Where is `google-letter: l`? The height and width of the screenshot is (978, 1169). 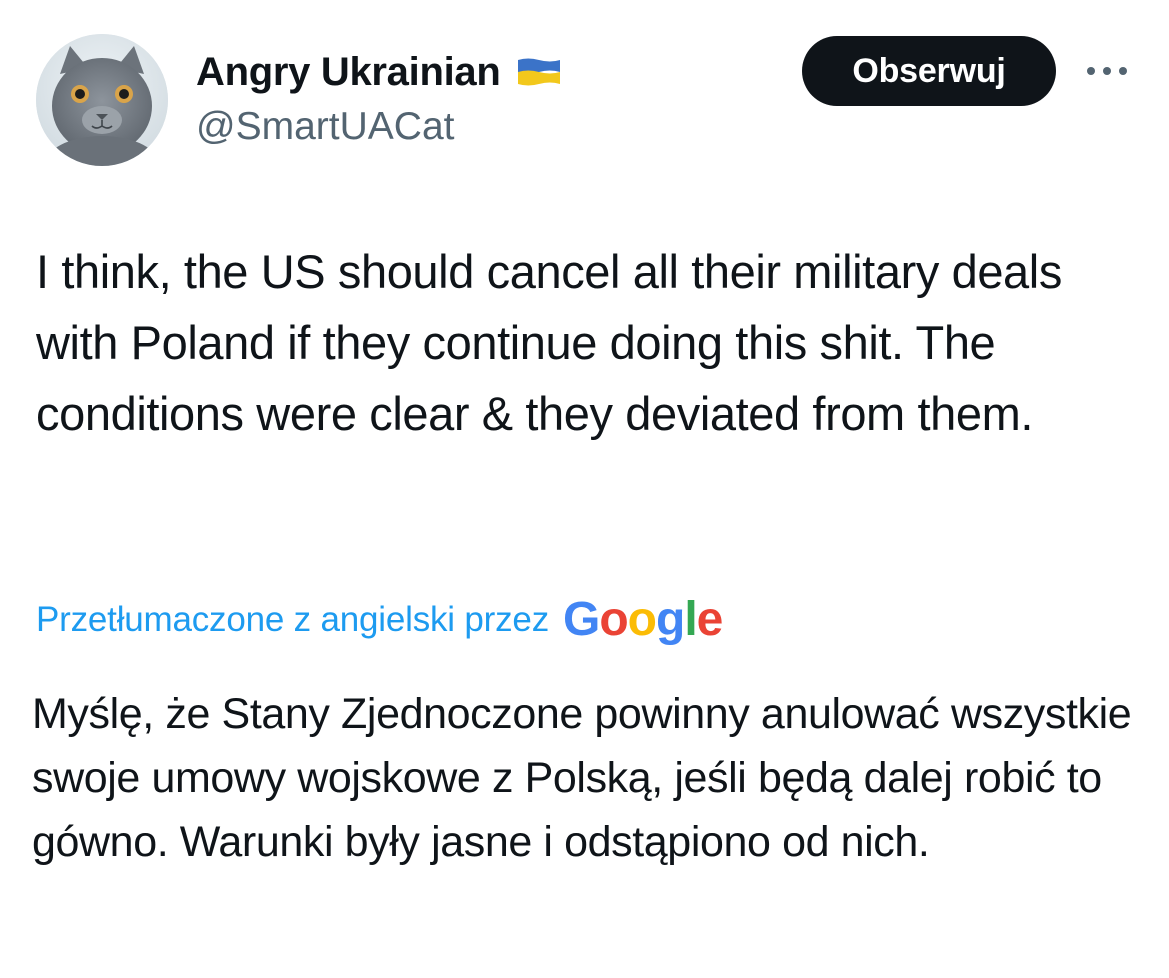
google-letter: l is located at coordinates (690, 619).